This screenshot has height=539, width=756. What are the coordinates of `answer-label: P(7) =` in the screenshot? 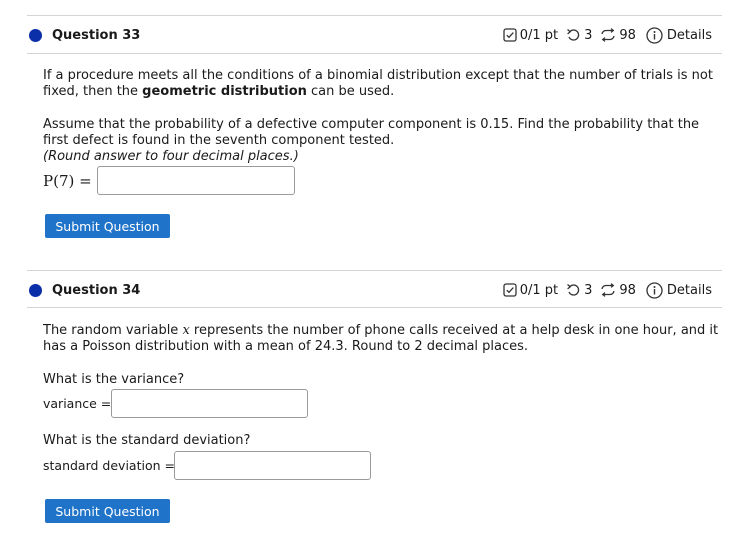 It's located at (67, 181).